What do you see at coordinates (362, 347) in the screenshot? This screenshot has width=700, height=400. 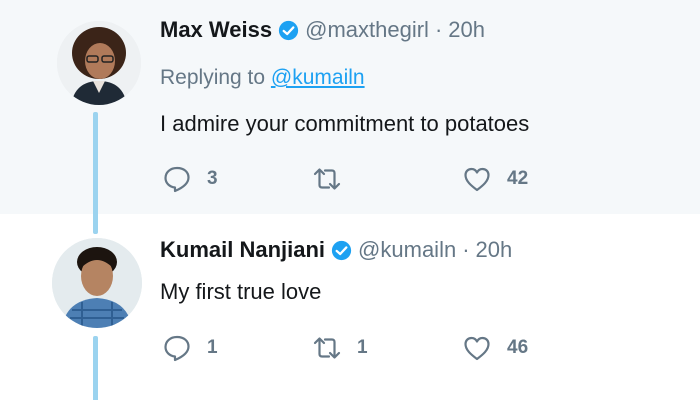 I see `retweet-count: 1` at bounding box center [362, 347].